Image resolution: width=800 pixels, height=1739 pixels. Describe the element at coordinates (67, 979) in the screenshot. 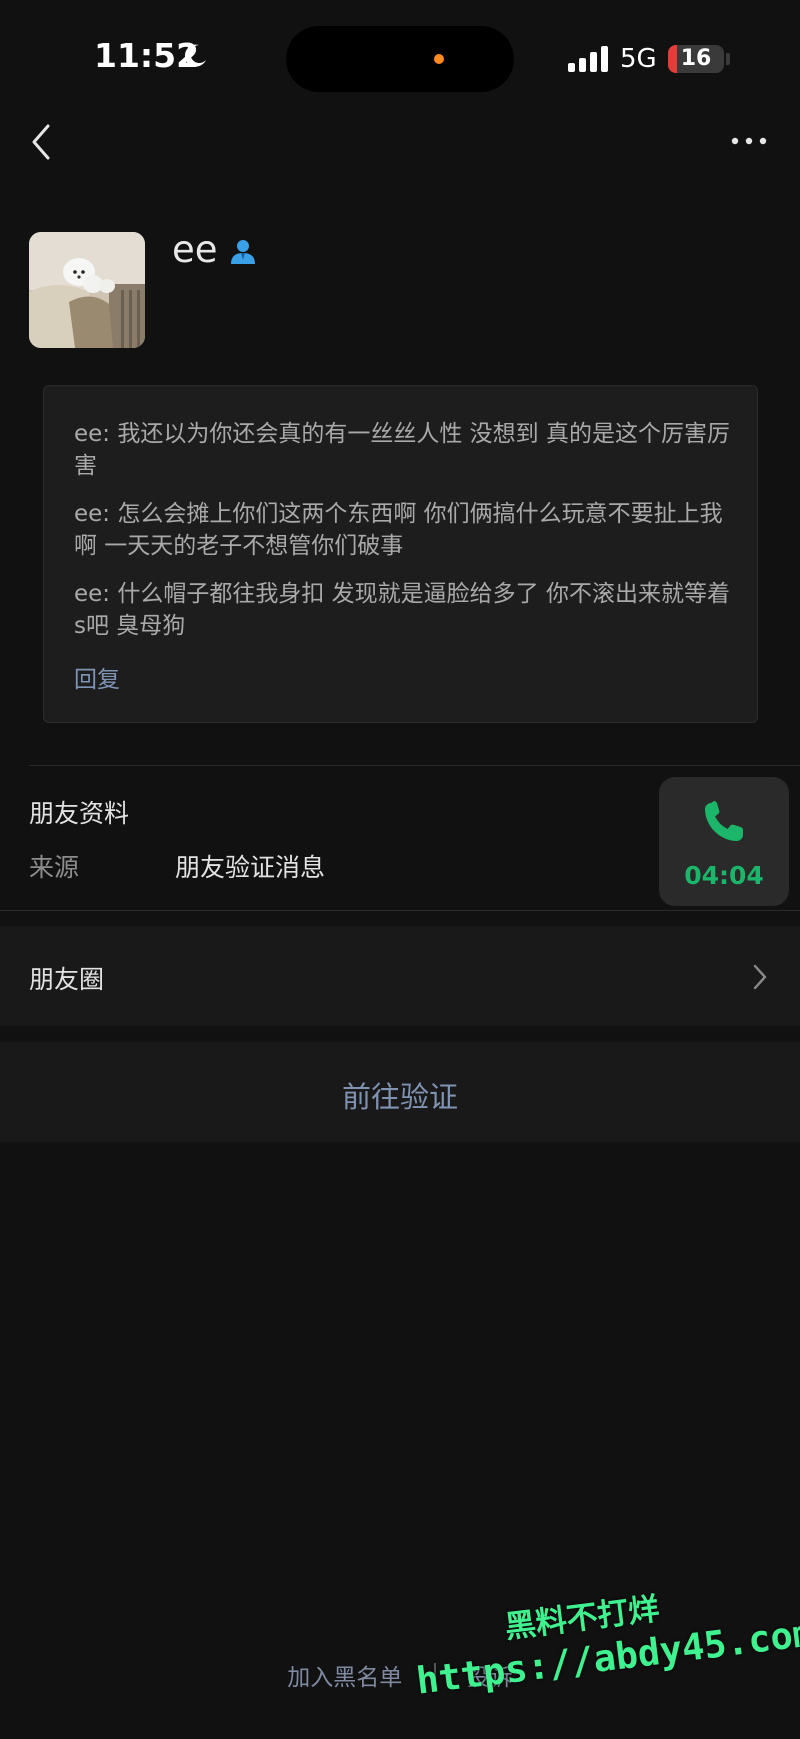

I see `moments-label: 朋友圈` at that location.